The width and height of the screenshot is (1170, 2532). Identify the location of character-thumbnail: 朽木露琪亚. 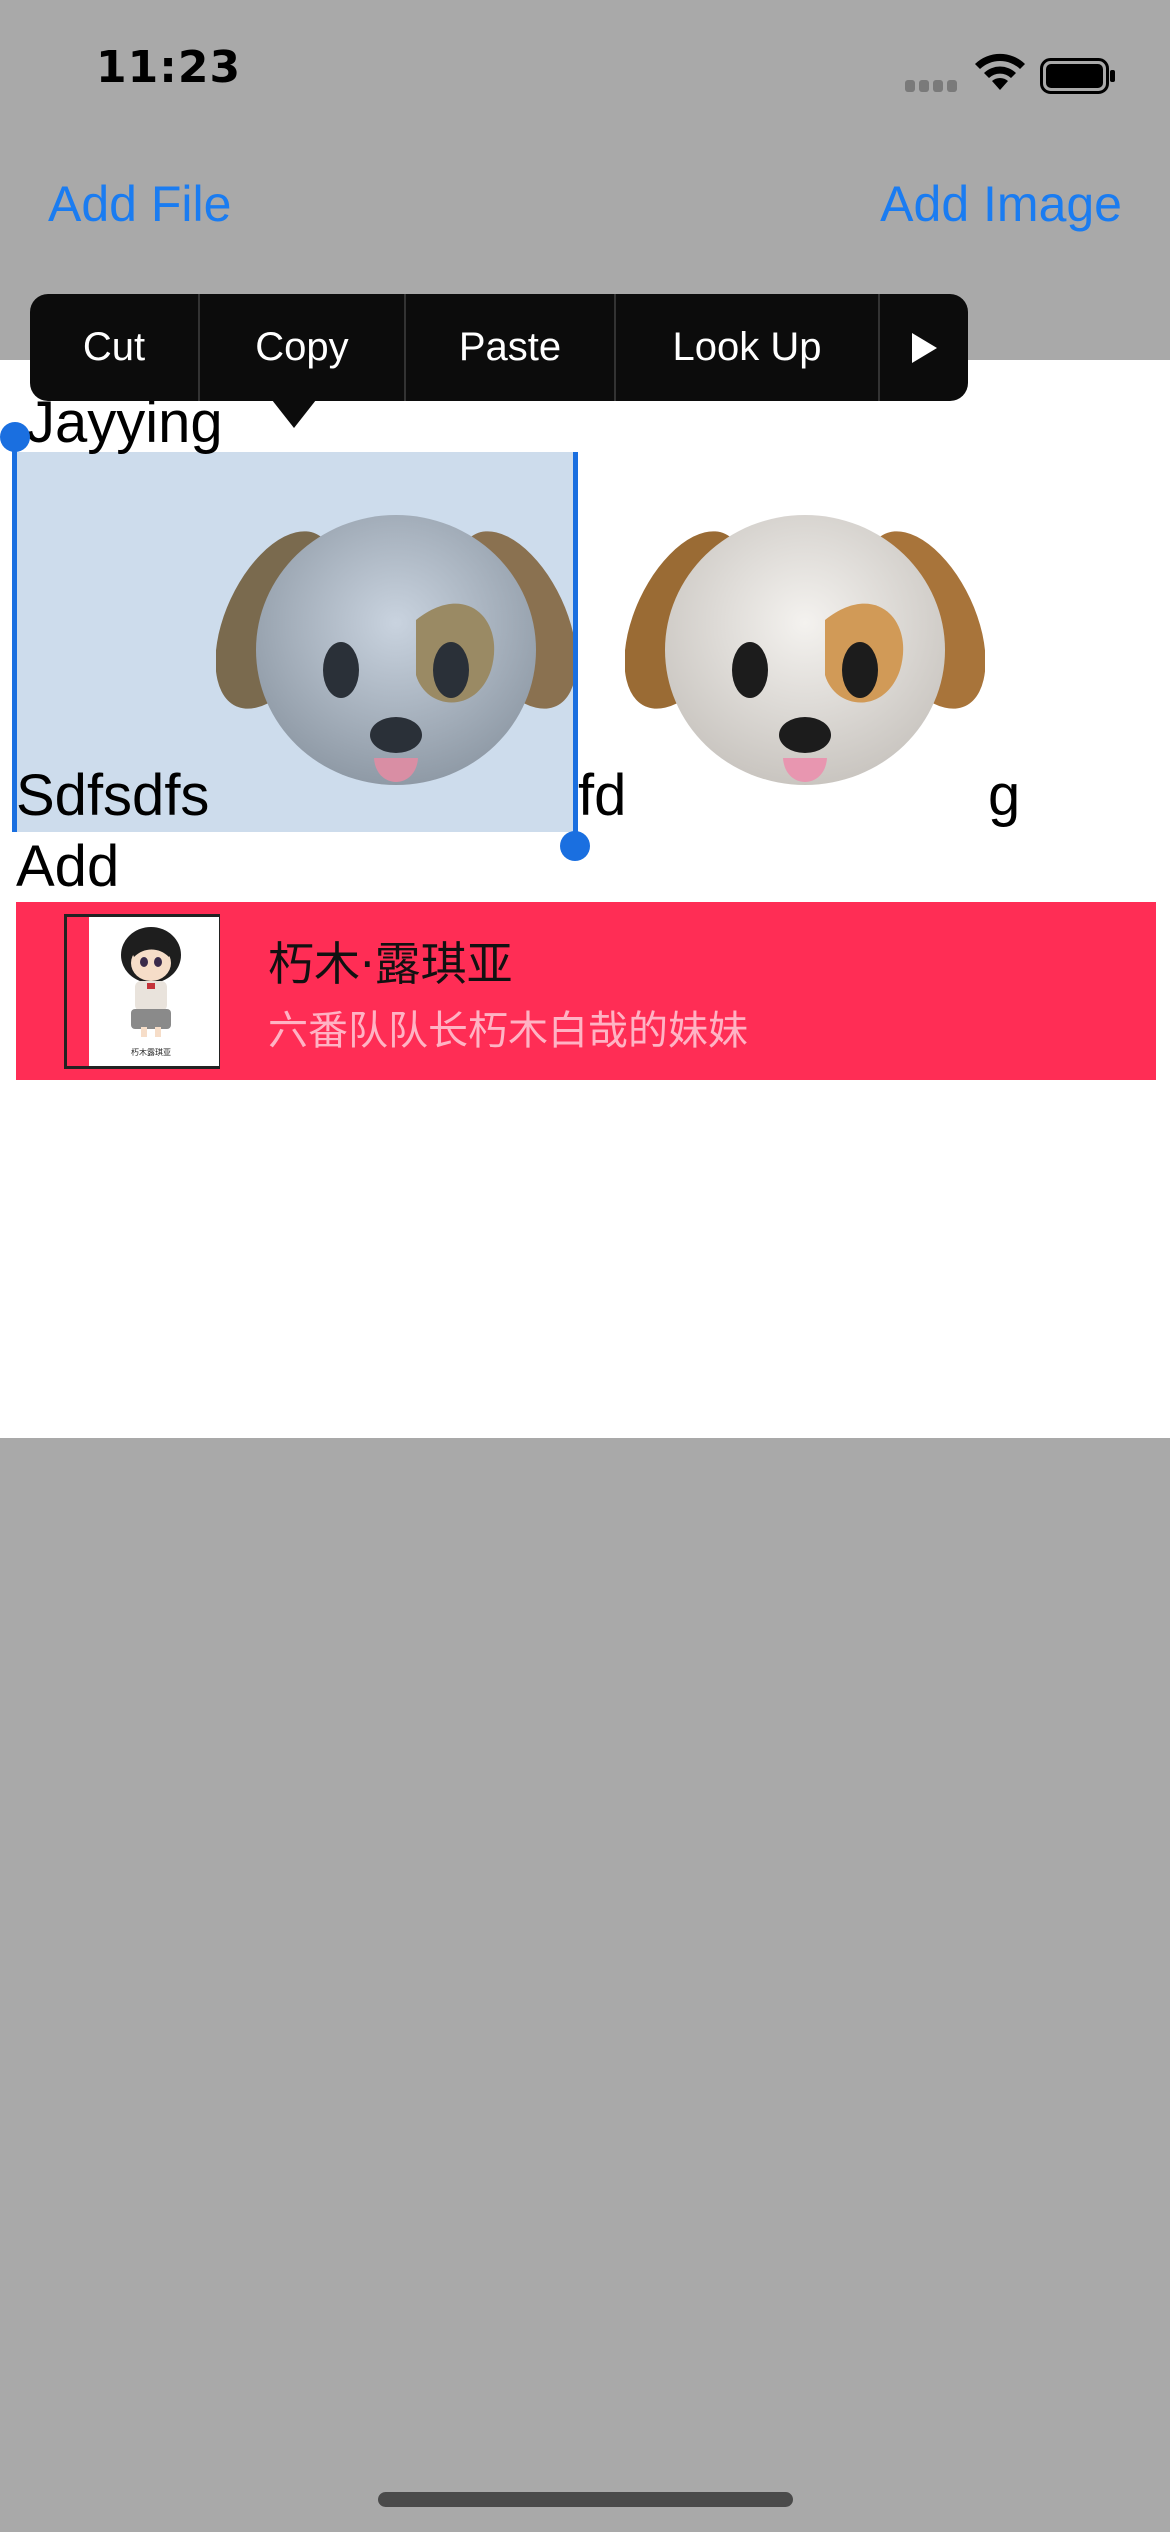
(154, 991).